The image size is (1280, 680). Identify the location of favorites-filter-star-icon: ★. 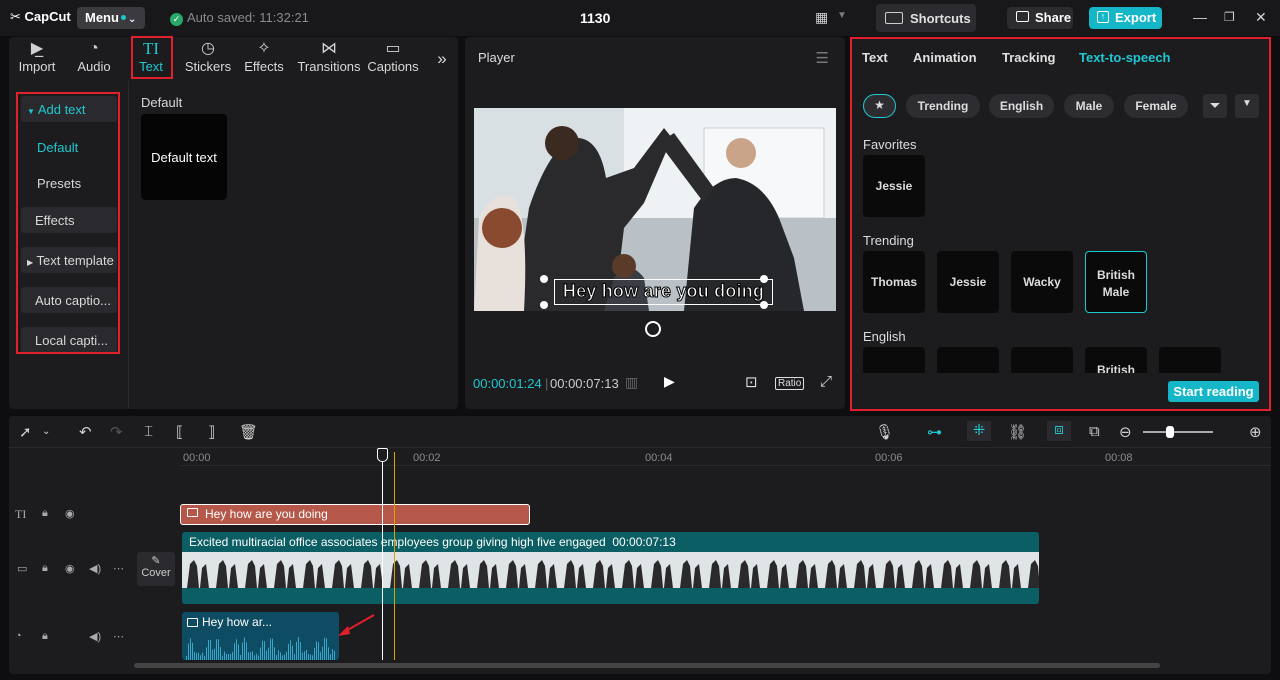
(879, 106).